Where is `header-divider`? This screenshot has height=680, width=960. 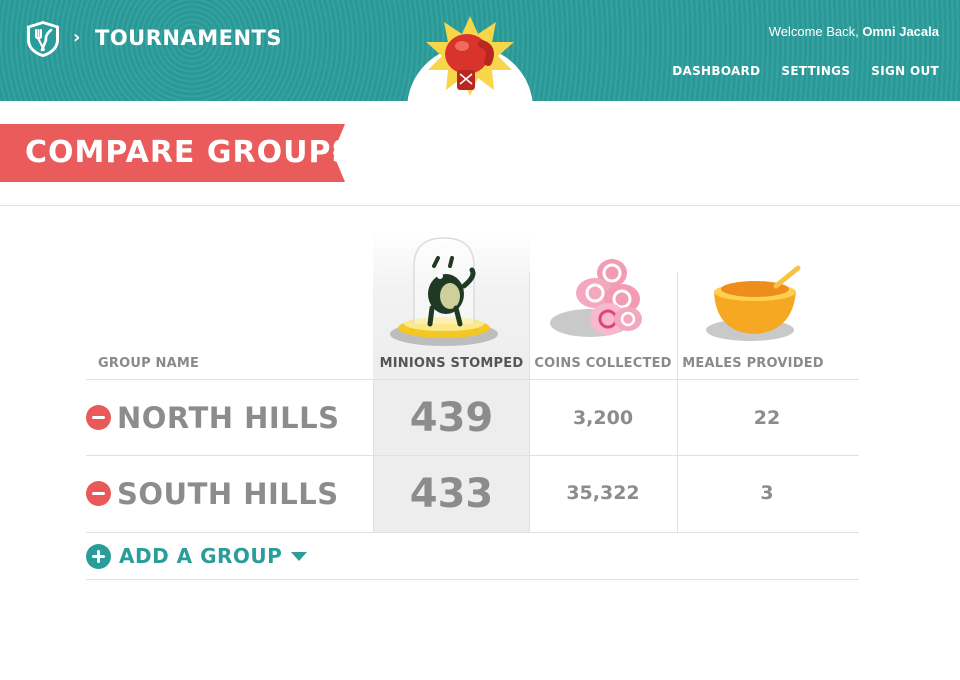 header-divider is located at coordinates (480, 205).